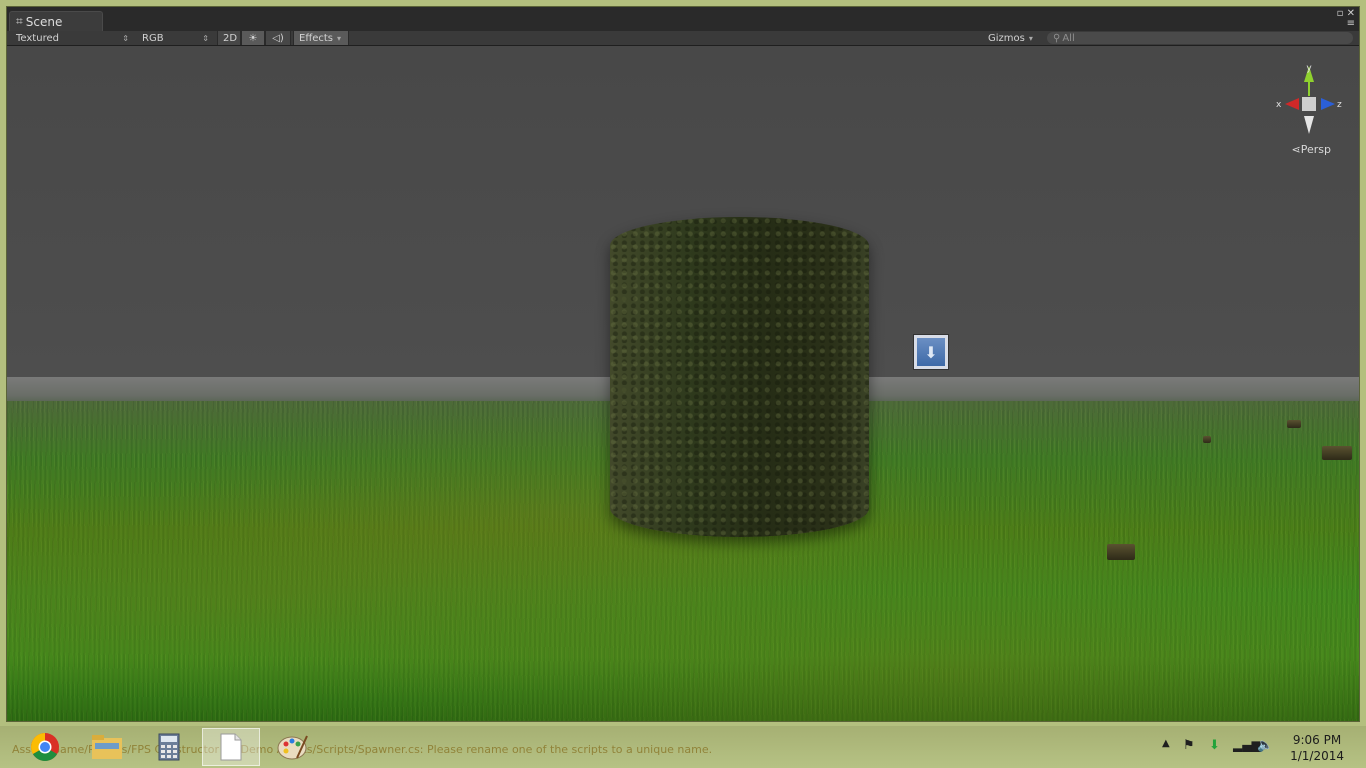 The image size is (1366, 768). What do you see at coordinates (1200, 38) in the screenshot?
I see `search-input: ⚲ All` at bounding box center [1200, 38].